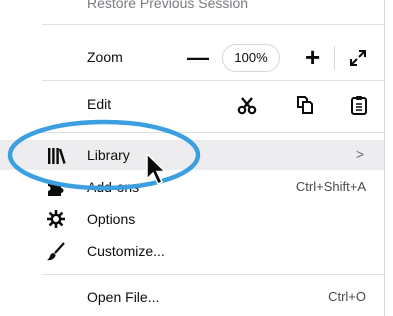  I want to click on zoom-out-button: —, so click(198, 58).